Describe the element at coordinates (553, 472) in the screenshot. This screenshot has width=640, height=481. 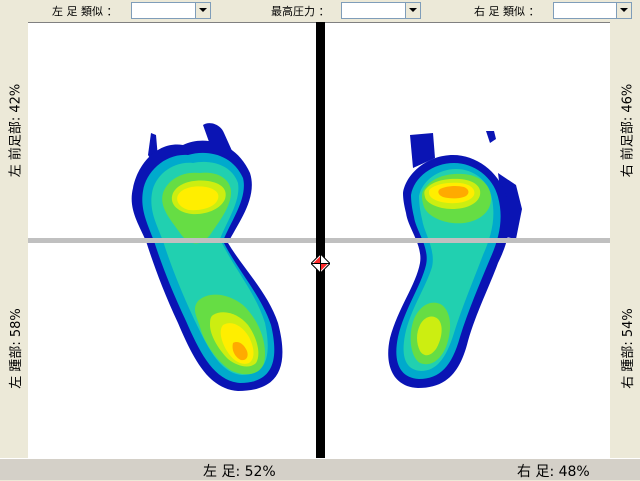
I see `right-foot-percentage: 右 足: 48%` at that location.